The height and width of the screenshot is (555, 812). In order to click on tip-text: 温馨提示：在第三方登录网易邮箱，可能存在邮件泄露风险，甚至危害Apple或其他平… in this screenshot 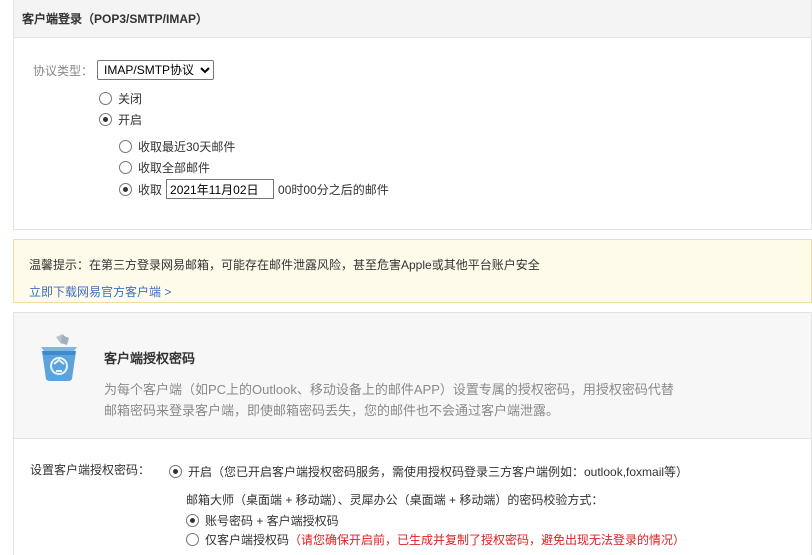, I will do `click(284, 265)`.